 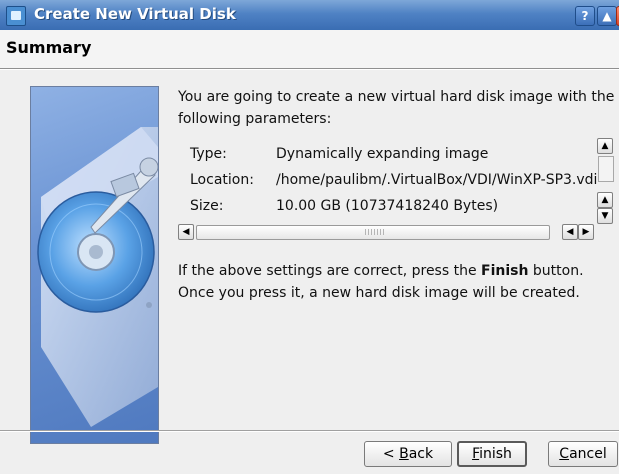 I want to click on cancel-button: Cancel, so click(x=583, y=454).